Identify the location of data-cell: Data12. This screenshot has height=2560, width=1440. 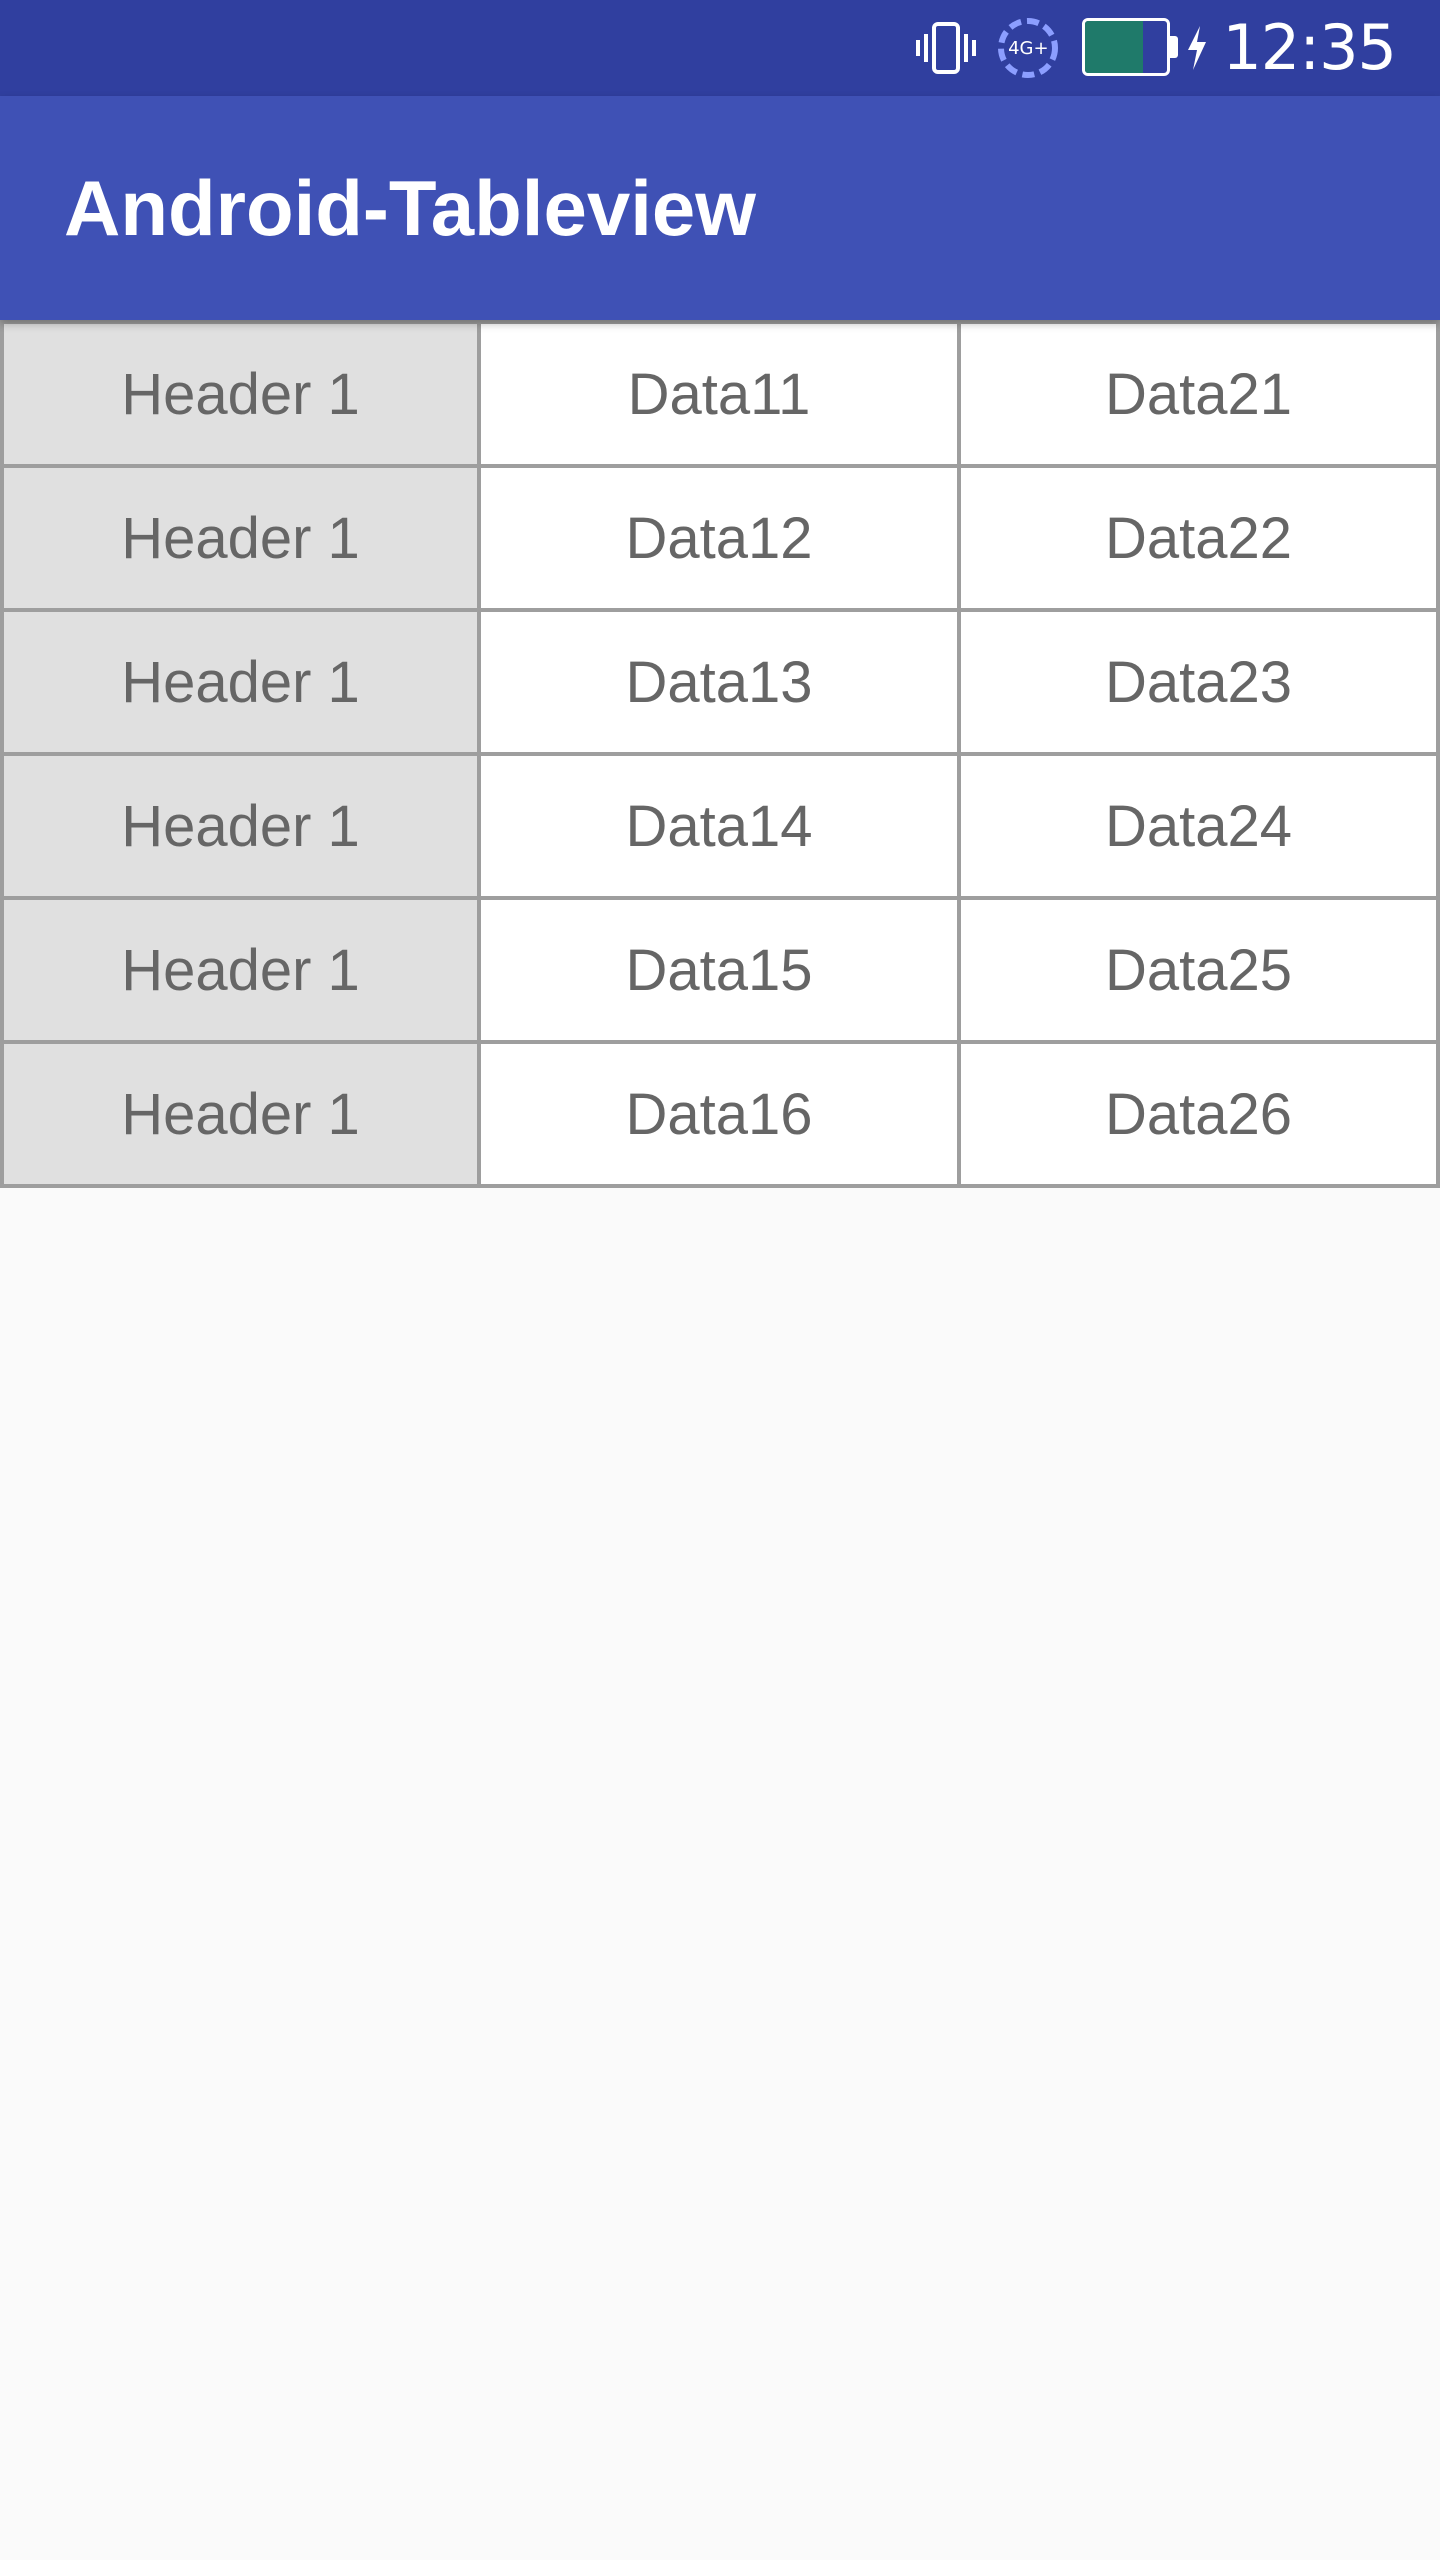
(721, 540).